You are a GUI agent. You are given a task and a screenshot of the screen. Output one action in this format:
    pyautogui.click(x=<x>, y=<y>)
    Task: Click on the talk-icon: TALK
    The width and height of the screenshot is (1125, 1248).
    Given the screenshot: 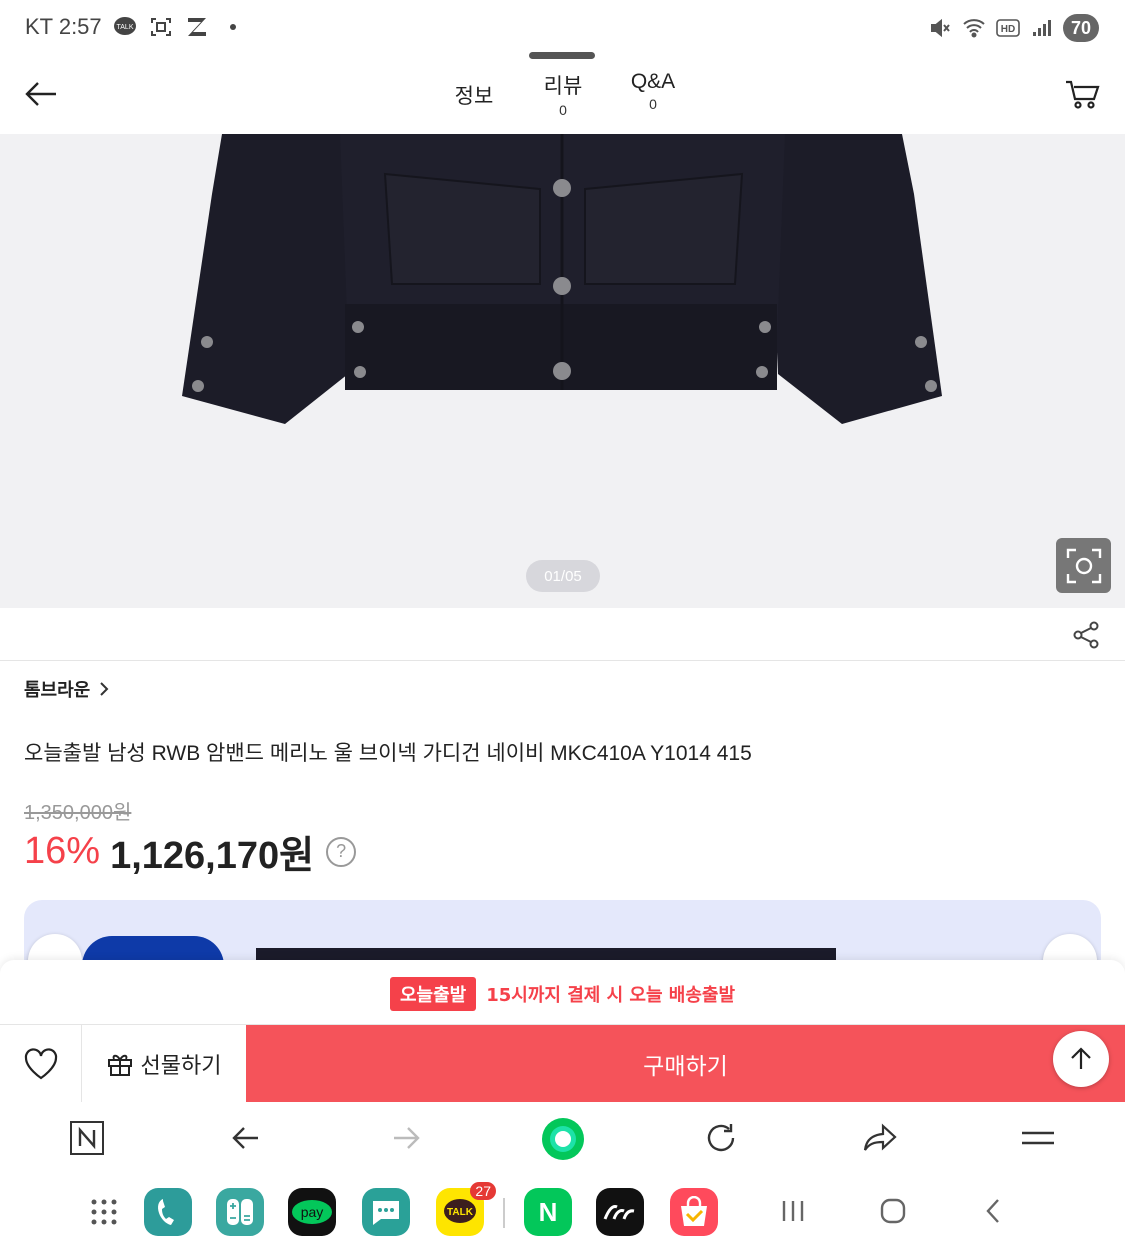 What is the action you would take?
    pyautogui.click(x=125, y=27)
    